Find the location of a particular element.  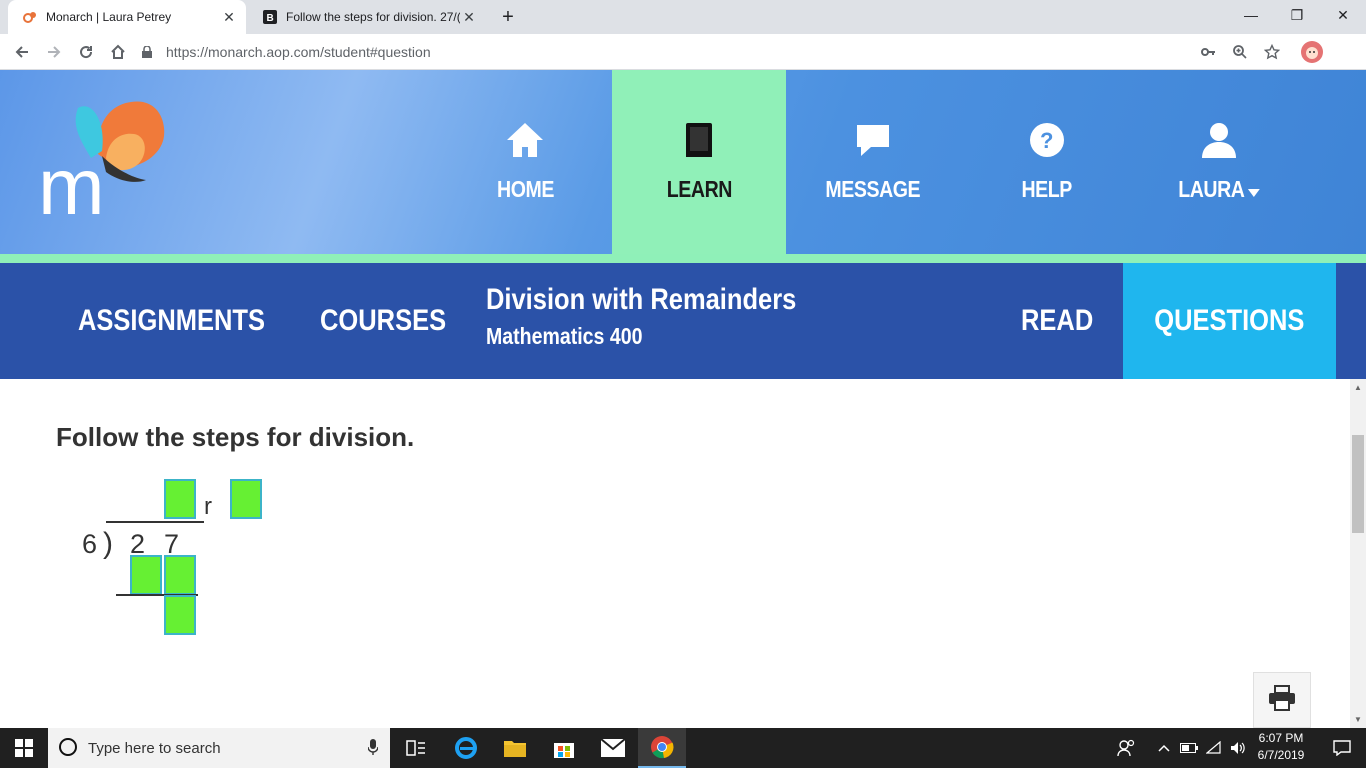

remainder-label: r is located at coordinates (208, 506).